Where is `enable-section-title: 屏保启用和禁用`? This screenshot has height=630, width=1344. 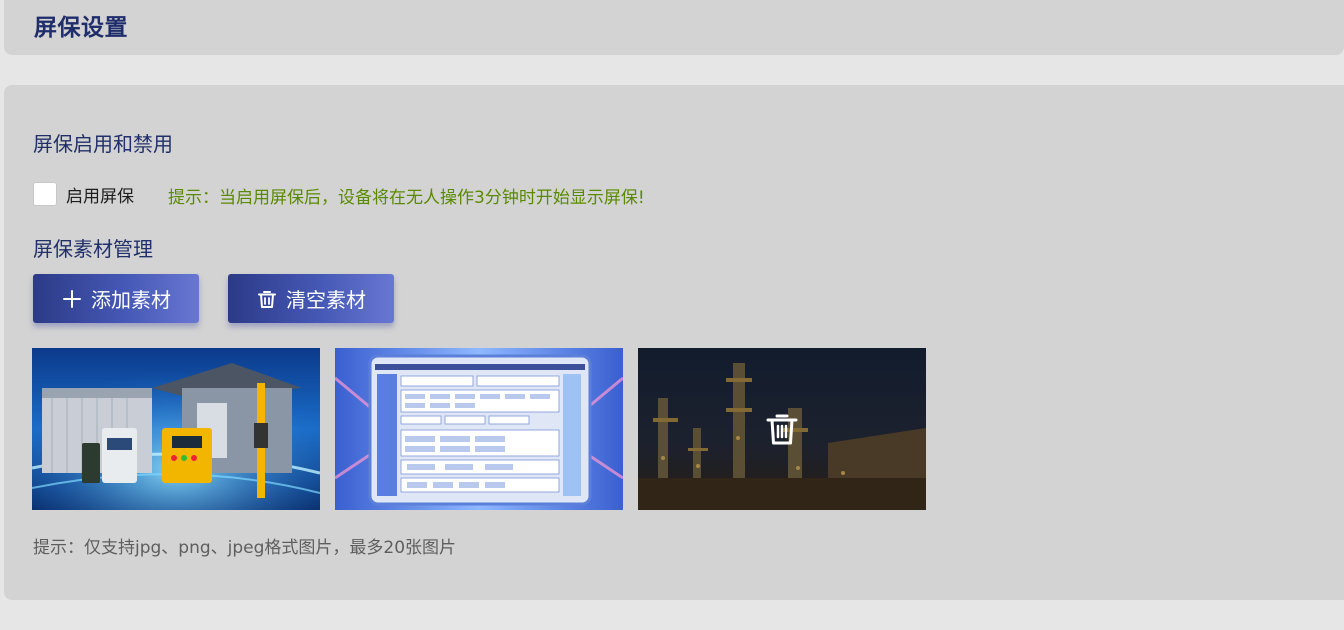
enable-section-title: 屏保启用和禁用 is located at coordinates (103, 144).